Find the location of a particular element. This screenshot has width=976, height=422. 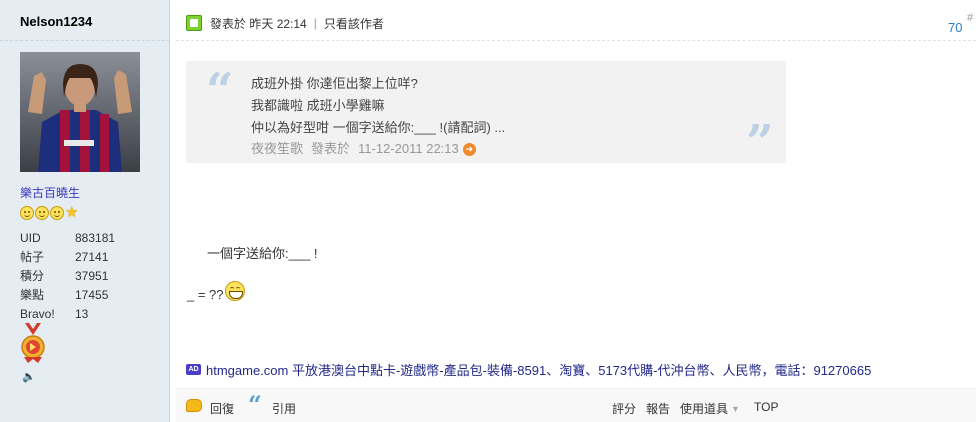

stat-value: 27141 is located at coordinates (91, 257).